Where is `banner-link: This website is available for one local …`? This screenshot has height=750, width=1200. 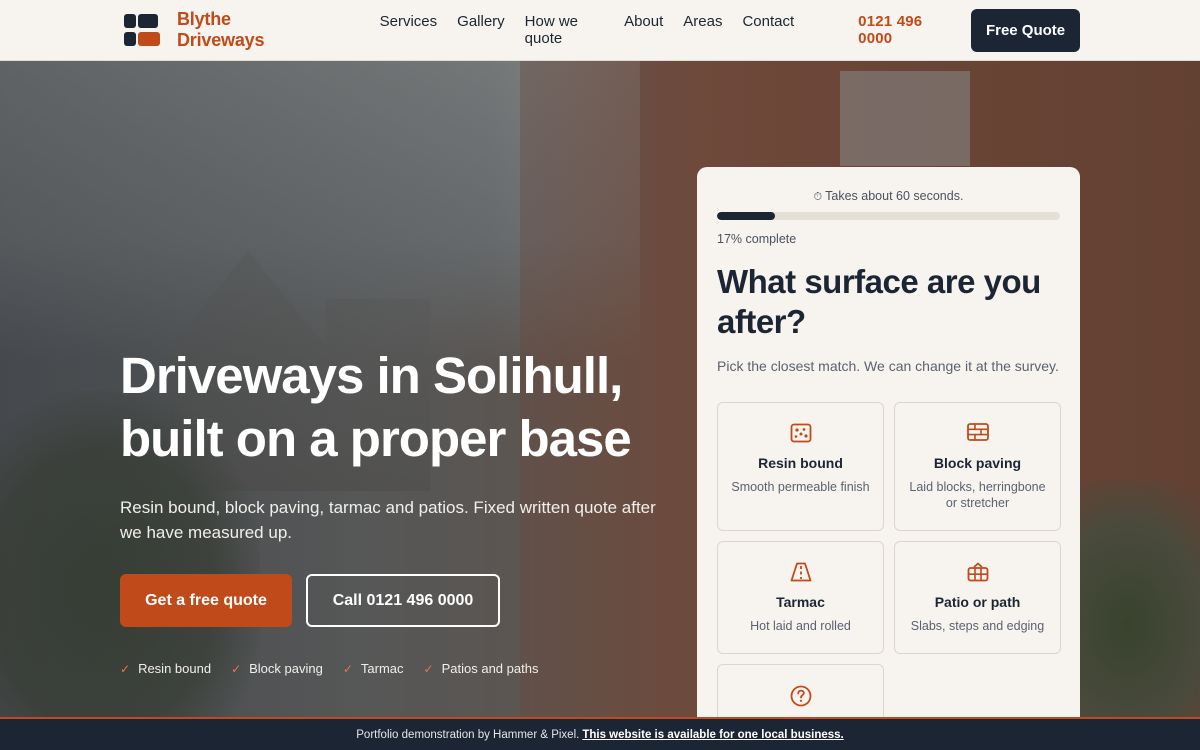 banner-link: This website is available for one local … is located at coordinates (712, 735).